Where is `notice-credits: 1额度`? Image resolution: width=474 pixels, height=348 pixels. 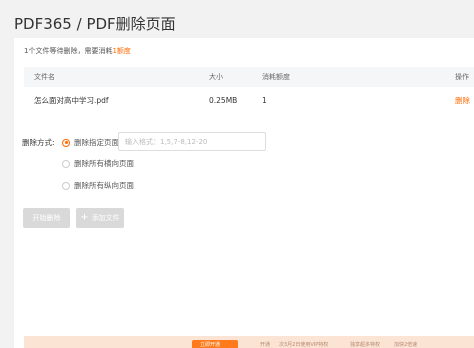
notice-credits: 1额度 is located at coordinates (121, 51).